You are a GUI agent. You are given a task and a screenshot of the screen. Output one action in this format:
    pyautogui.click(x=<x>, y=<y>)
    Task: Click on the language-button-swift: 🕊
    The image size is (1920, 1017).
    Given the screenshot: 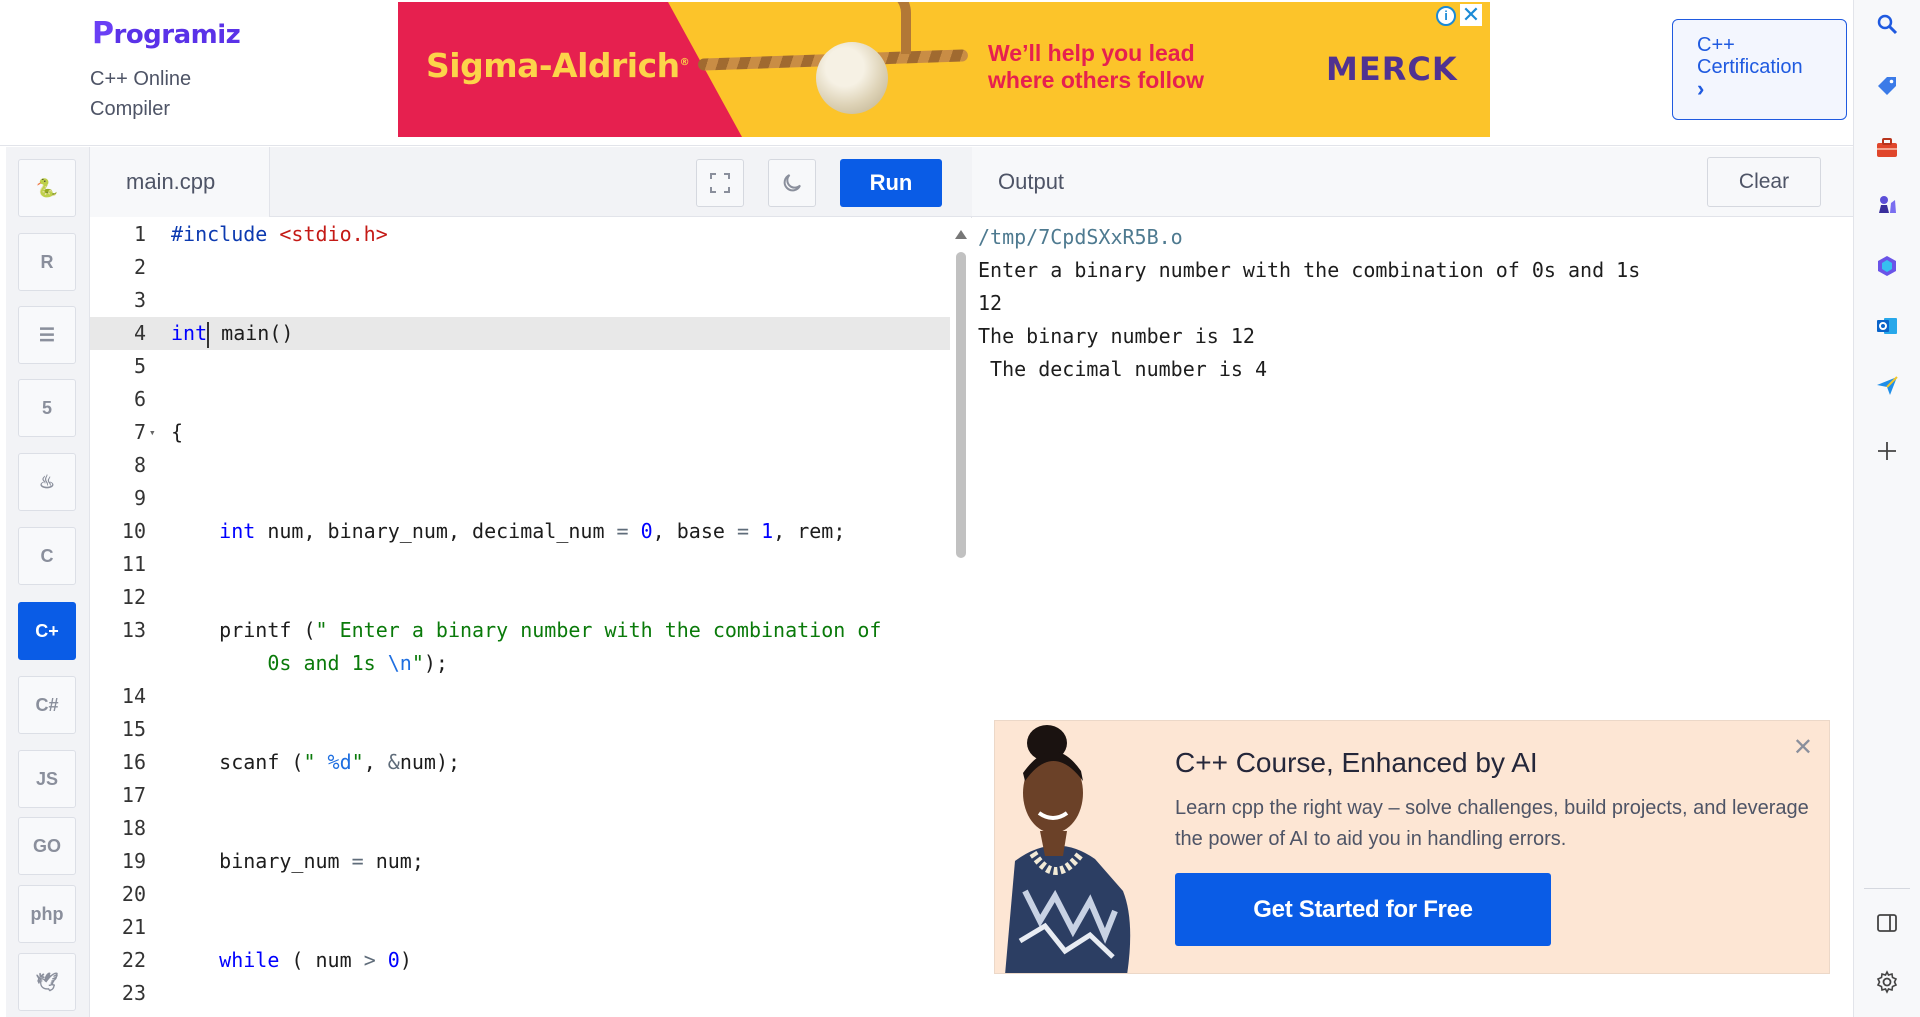 What is the action you would take?
    pyautogui.click(x=47, y=982)
    